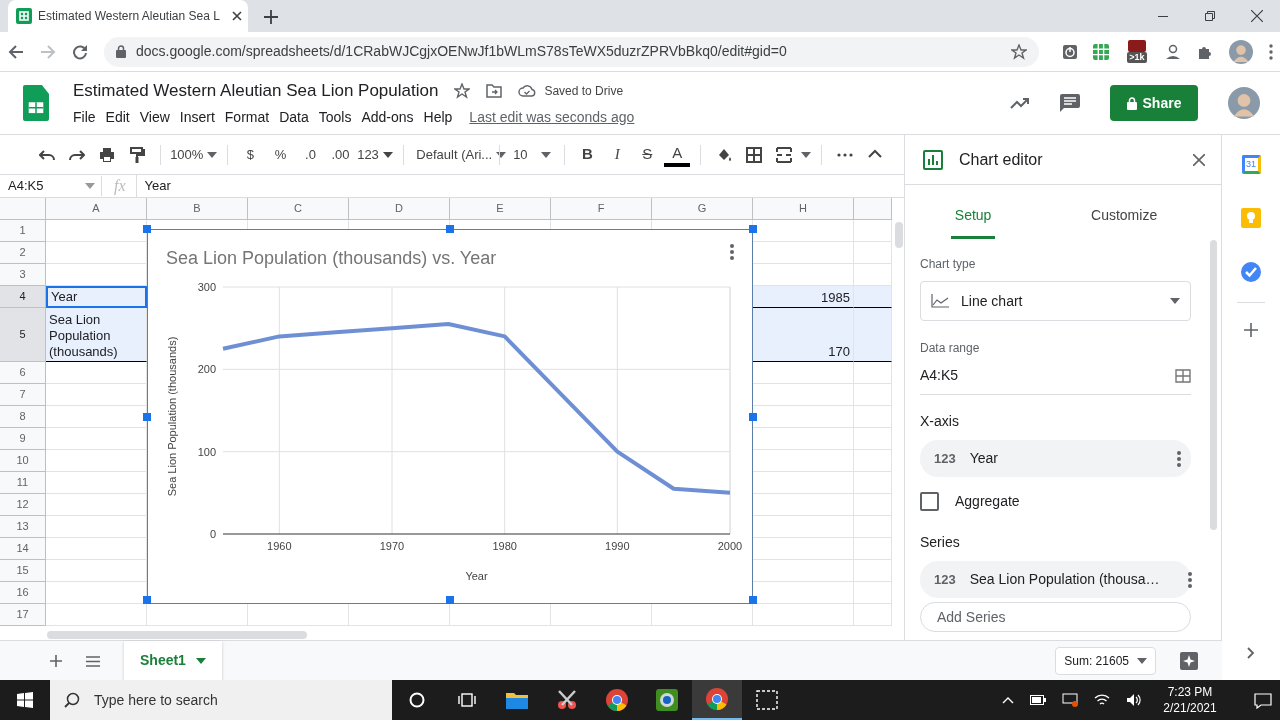 This screenshot has height=720, width=1280. What do you see at coordinates (730, 546) in the screenshot?
I see `axis-tick-label: 2000` at bounding box center [730, 546].